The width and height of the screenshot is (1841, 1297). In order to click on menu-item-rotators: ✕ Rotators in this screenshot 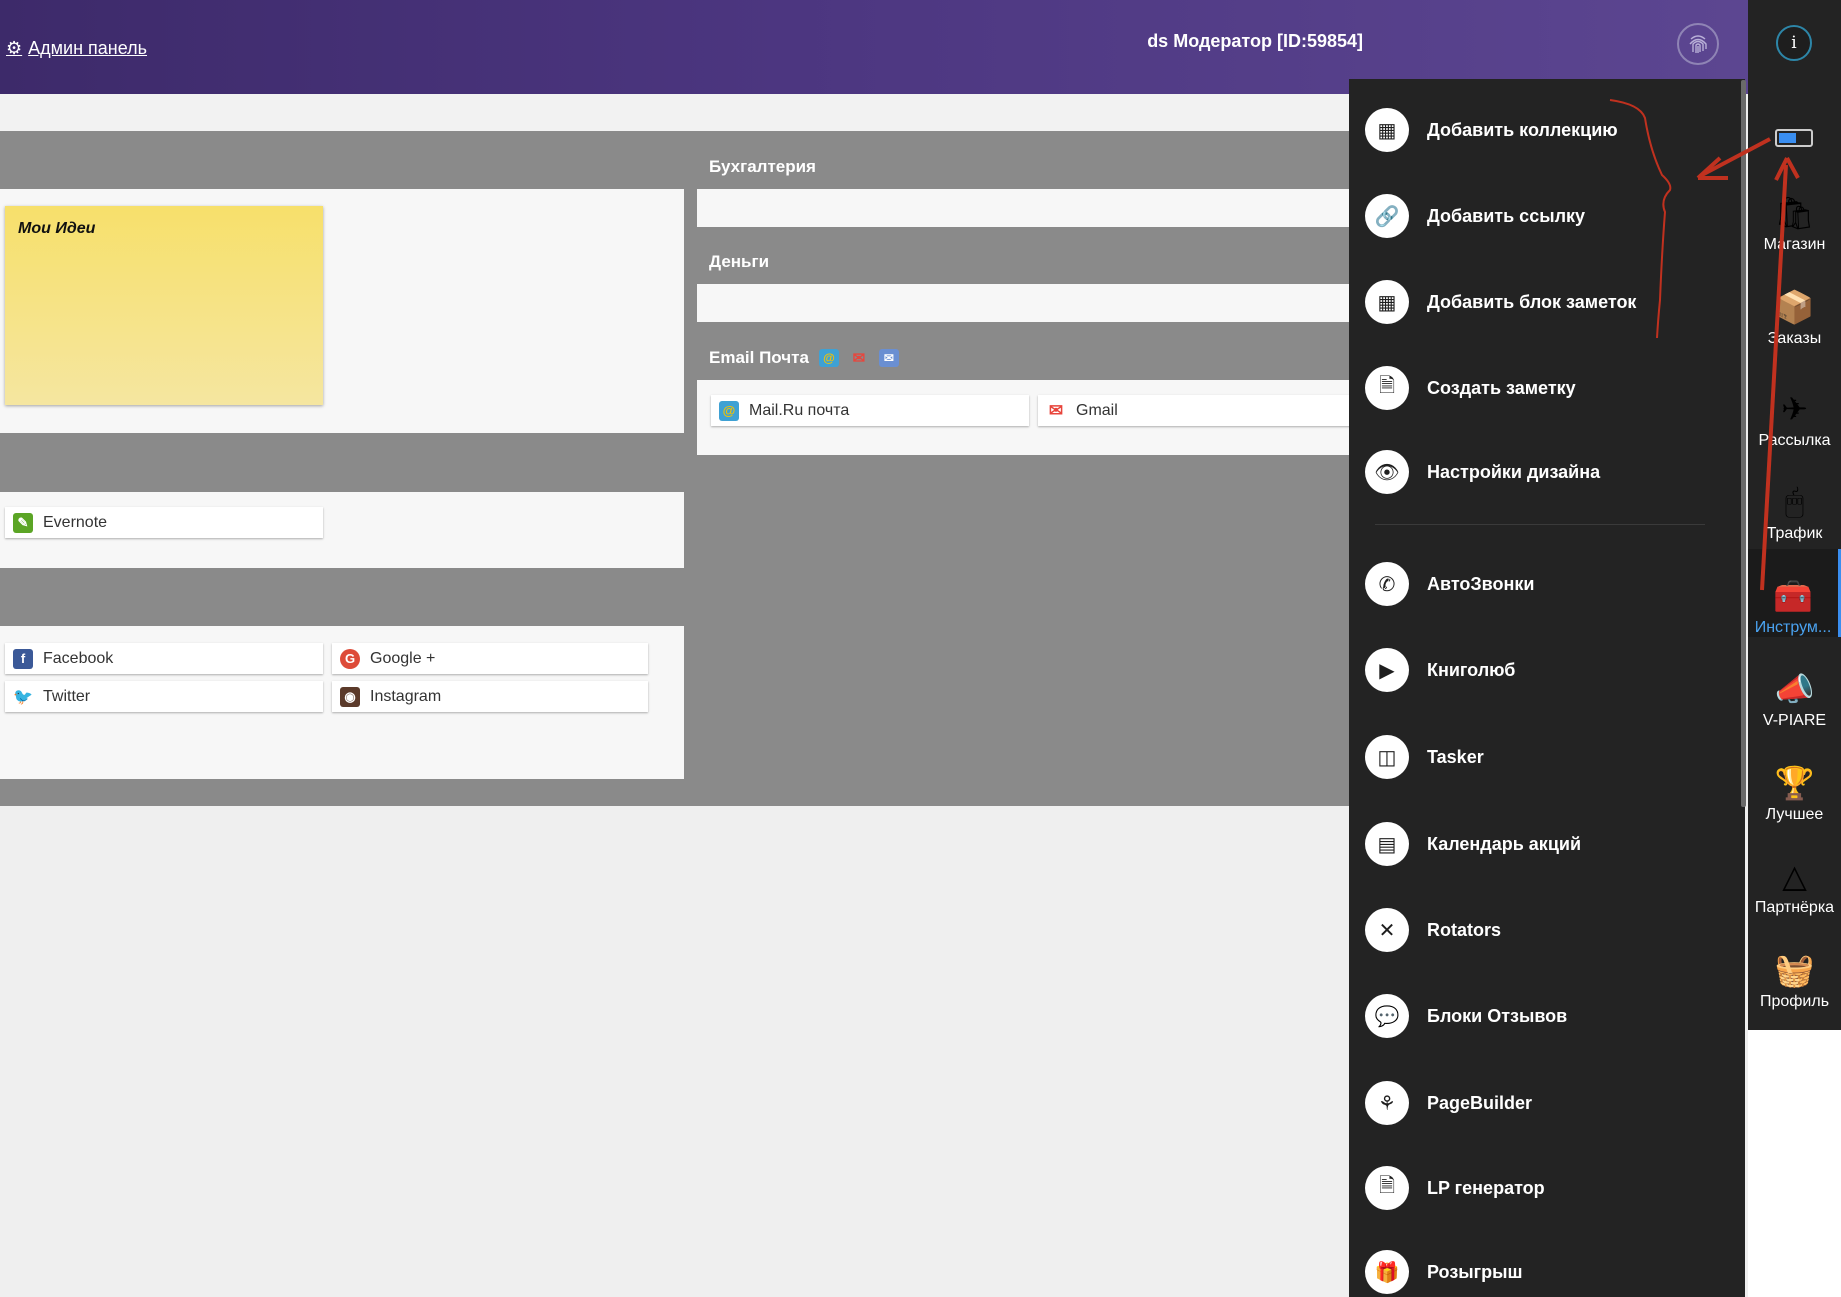, I will do `click(1433, 930)`.